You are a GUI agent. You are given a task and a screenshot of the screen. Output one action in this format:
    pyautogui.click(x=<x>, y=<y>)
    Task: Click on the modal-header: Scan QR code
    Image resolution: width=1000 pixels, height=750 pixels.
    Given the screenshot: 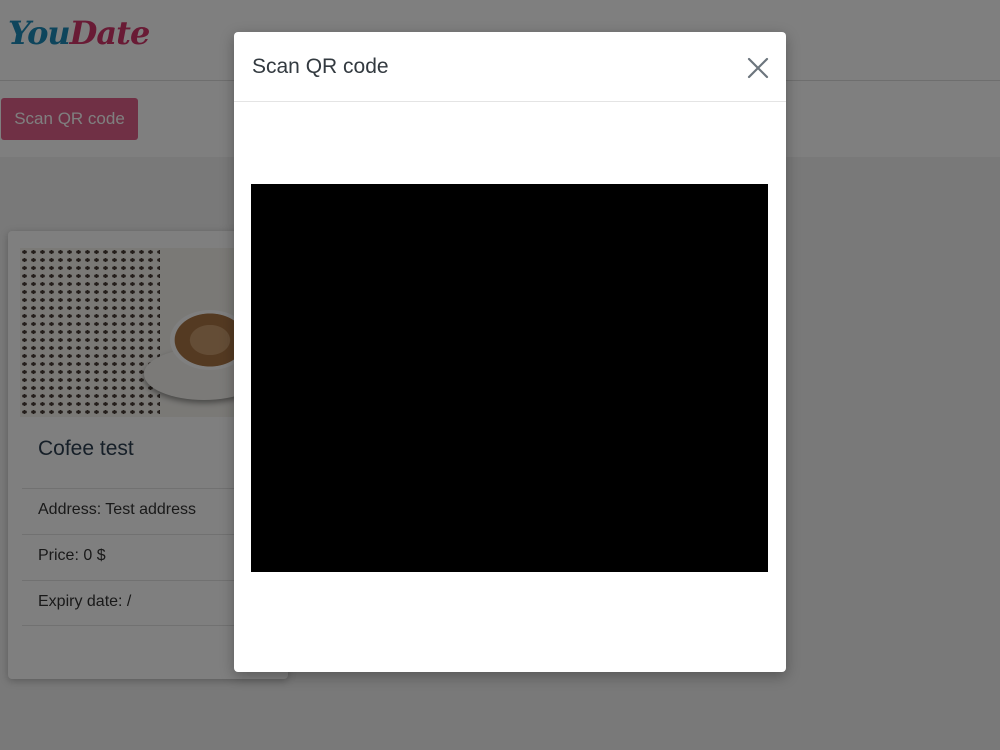 What is the action you would take?
    pyautogui.click(x=510, y=67)
    